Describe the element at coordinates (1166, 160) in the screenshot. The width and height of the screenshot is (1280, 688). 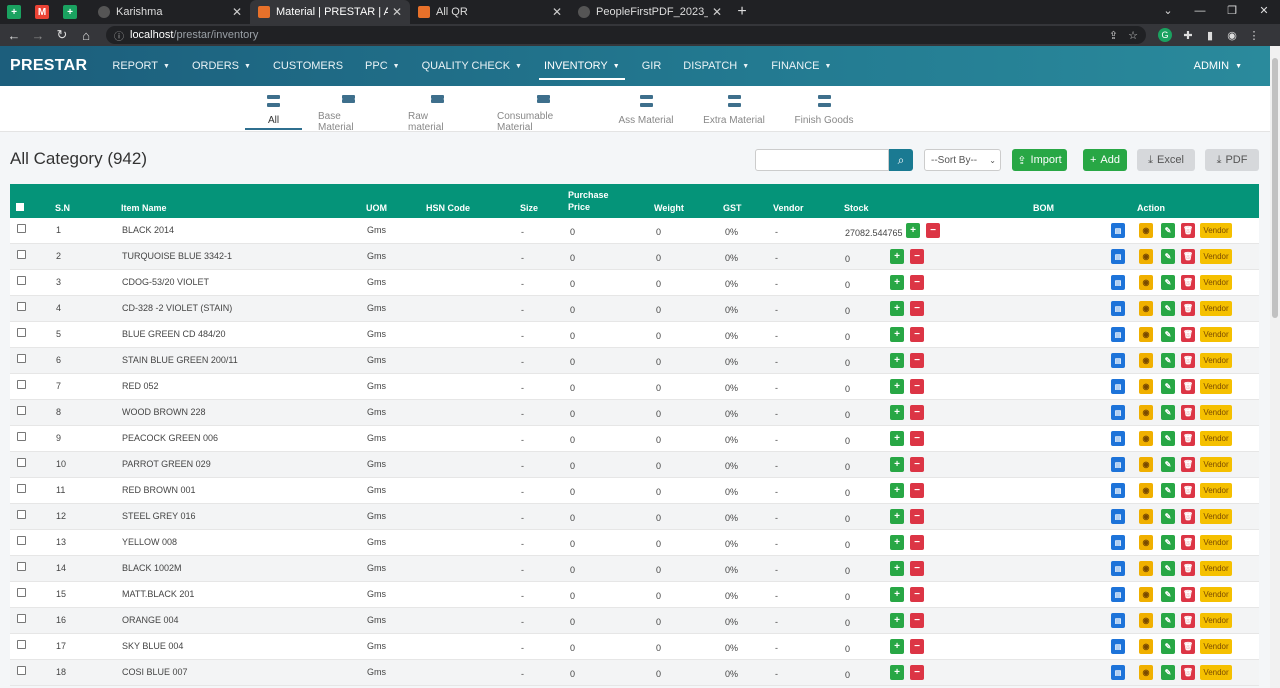
I see `excel-button: ⤓ Excel` at that location.